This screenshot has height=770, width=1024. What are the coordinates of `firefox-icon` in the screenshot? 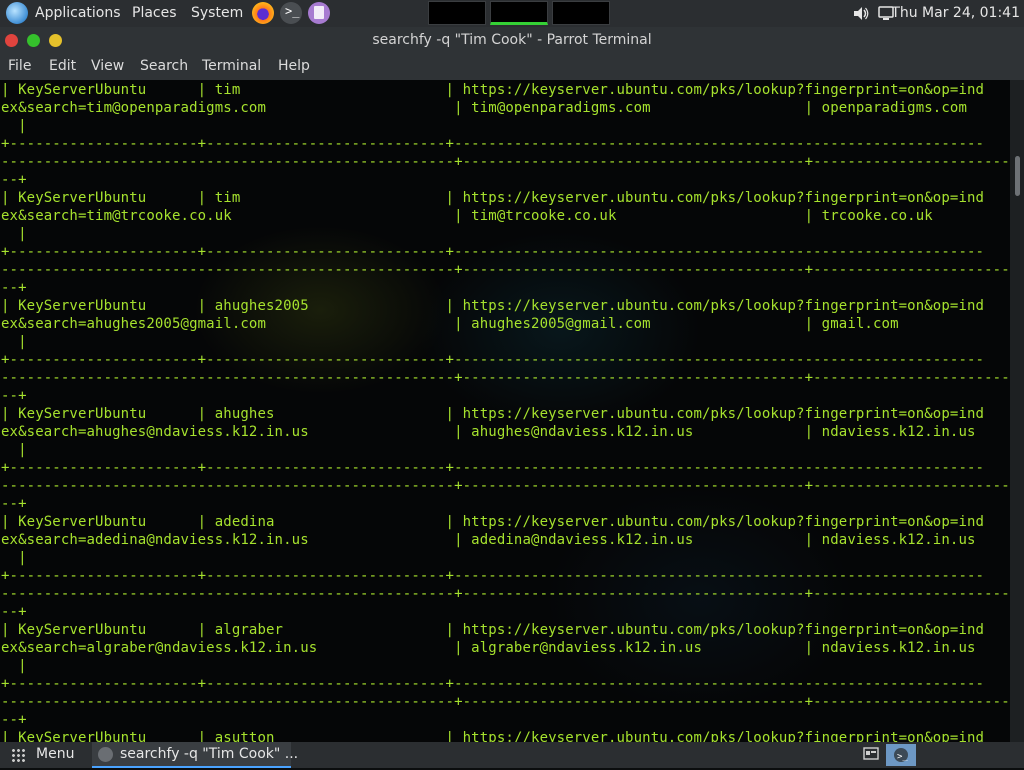 It's located at (263, 13).